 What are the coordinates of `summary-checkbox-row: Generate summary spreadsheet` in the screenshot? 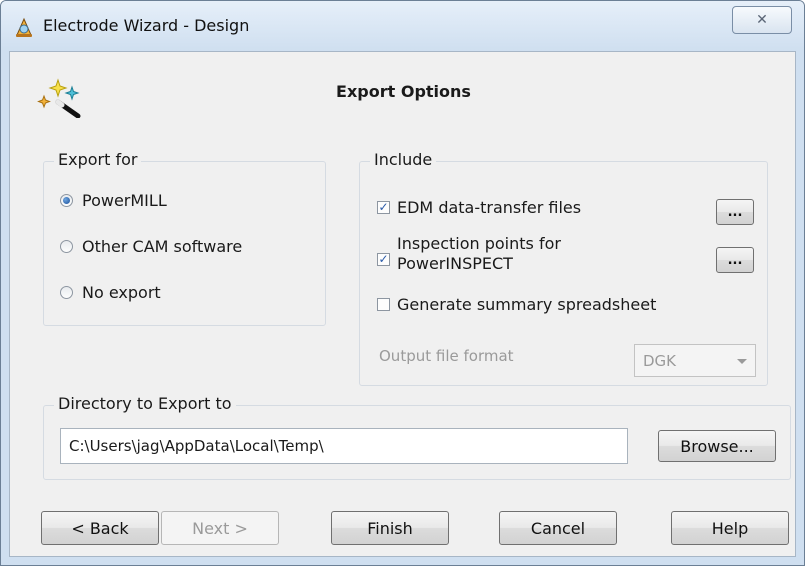 It's located at (516, 304).